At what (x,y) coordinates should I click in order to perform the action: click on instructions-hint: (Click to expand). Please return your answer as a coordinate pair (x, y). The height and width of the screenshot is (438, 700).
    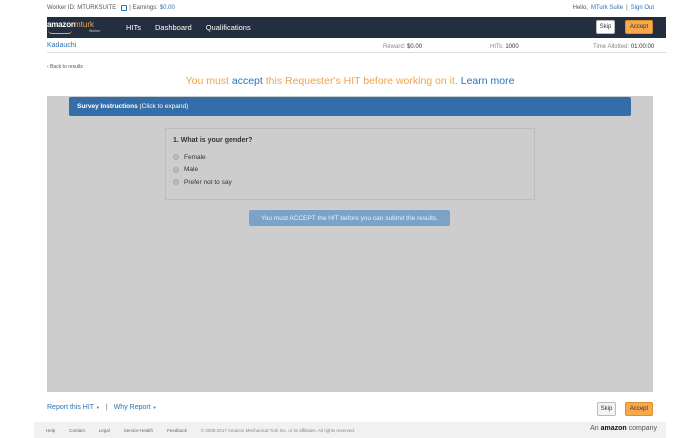
    Looking at the image, I should click on (164, 106).